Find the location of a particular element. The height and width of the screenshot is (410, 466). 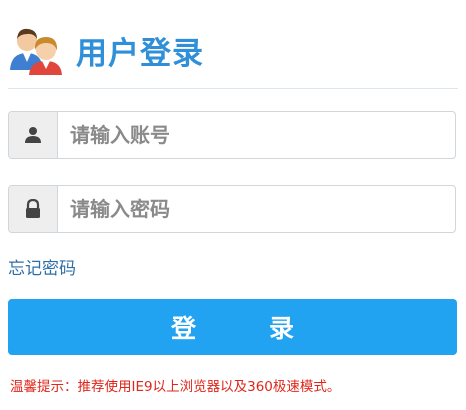

username-field is located at coordinates (232, 135).